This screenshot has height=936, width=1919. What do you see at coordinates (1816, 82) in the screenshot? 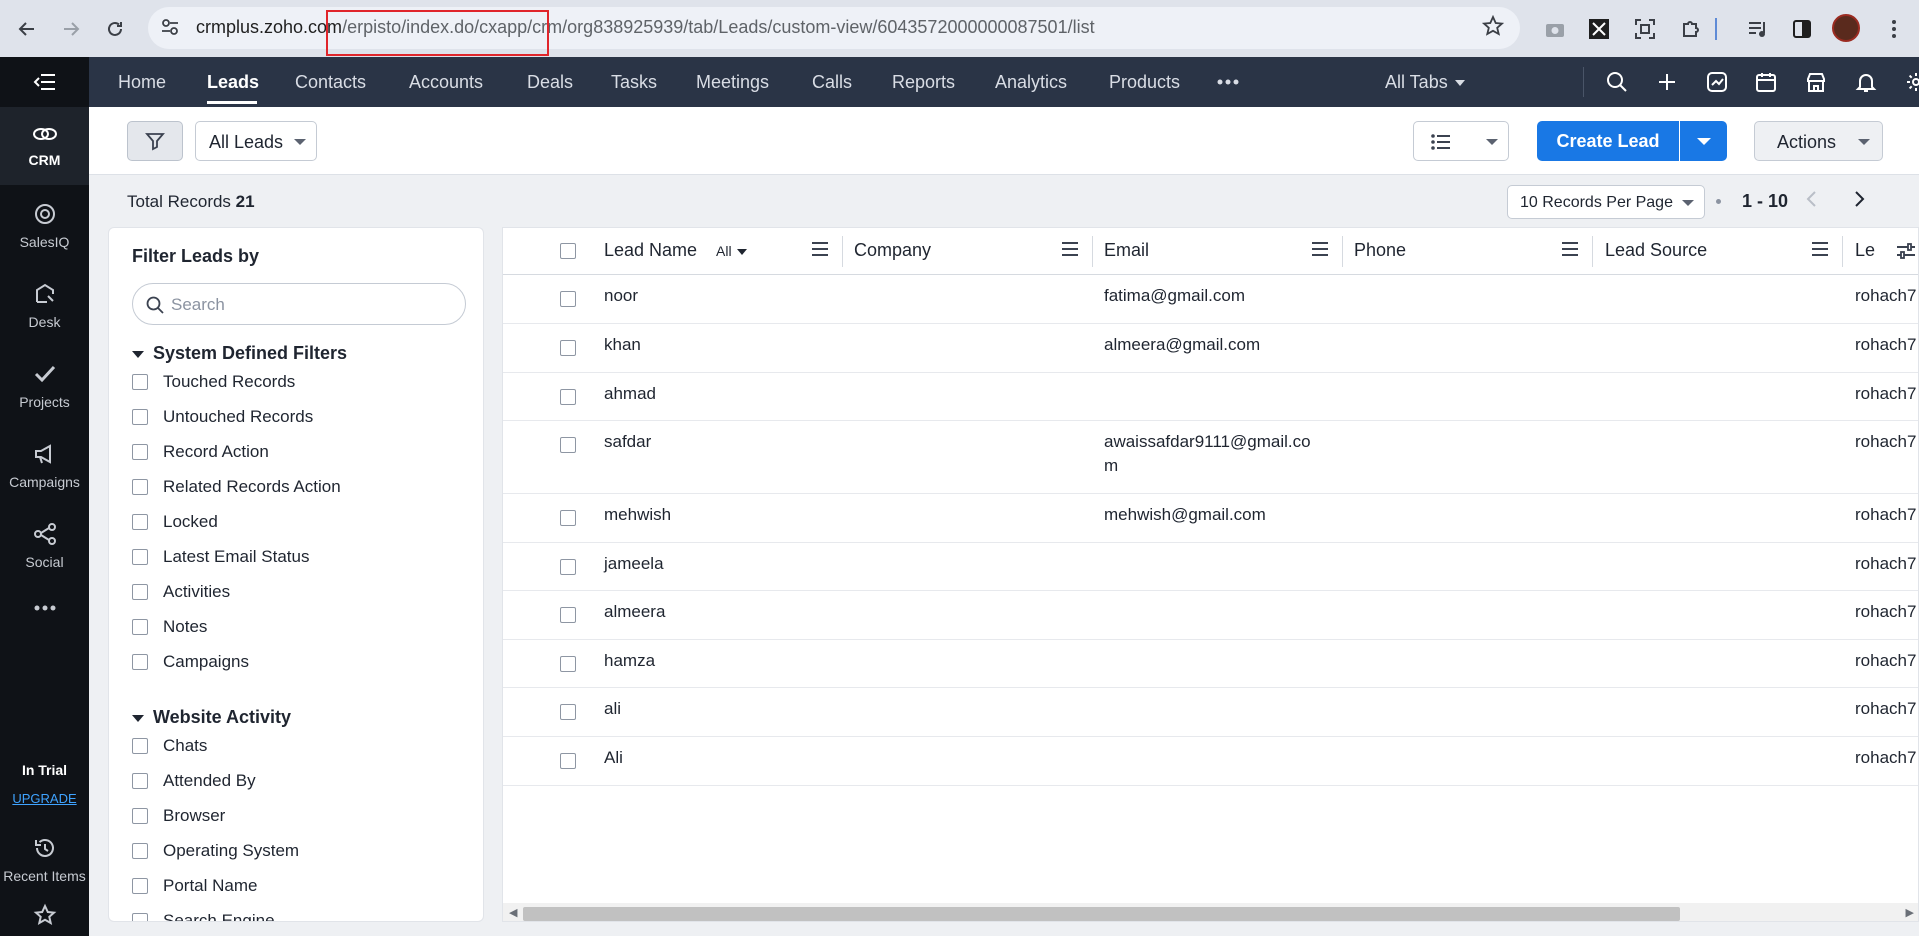
I see `marketplace-icon` at bounding box center [1816, 82].